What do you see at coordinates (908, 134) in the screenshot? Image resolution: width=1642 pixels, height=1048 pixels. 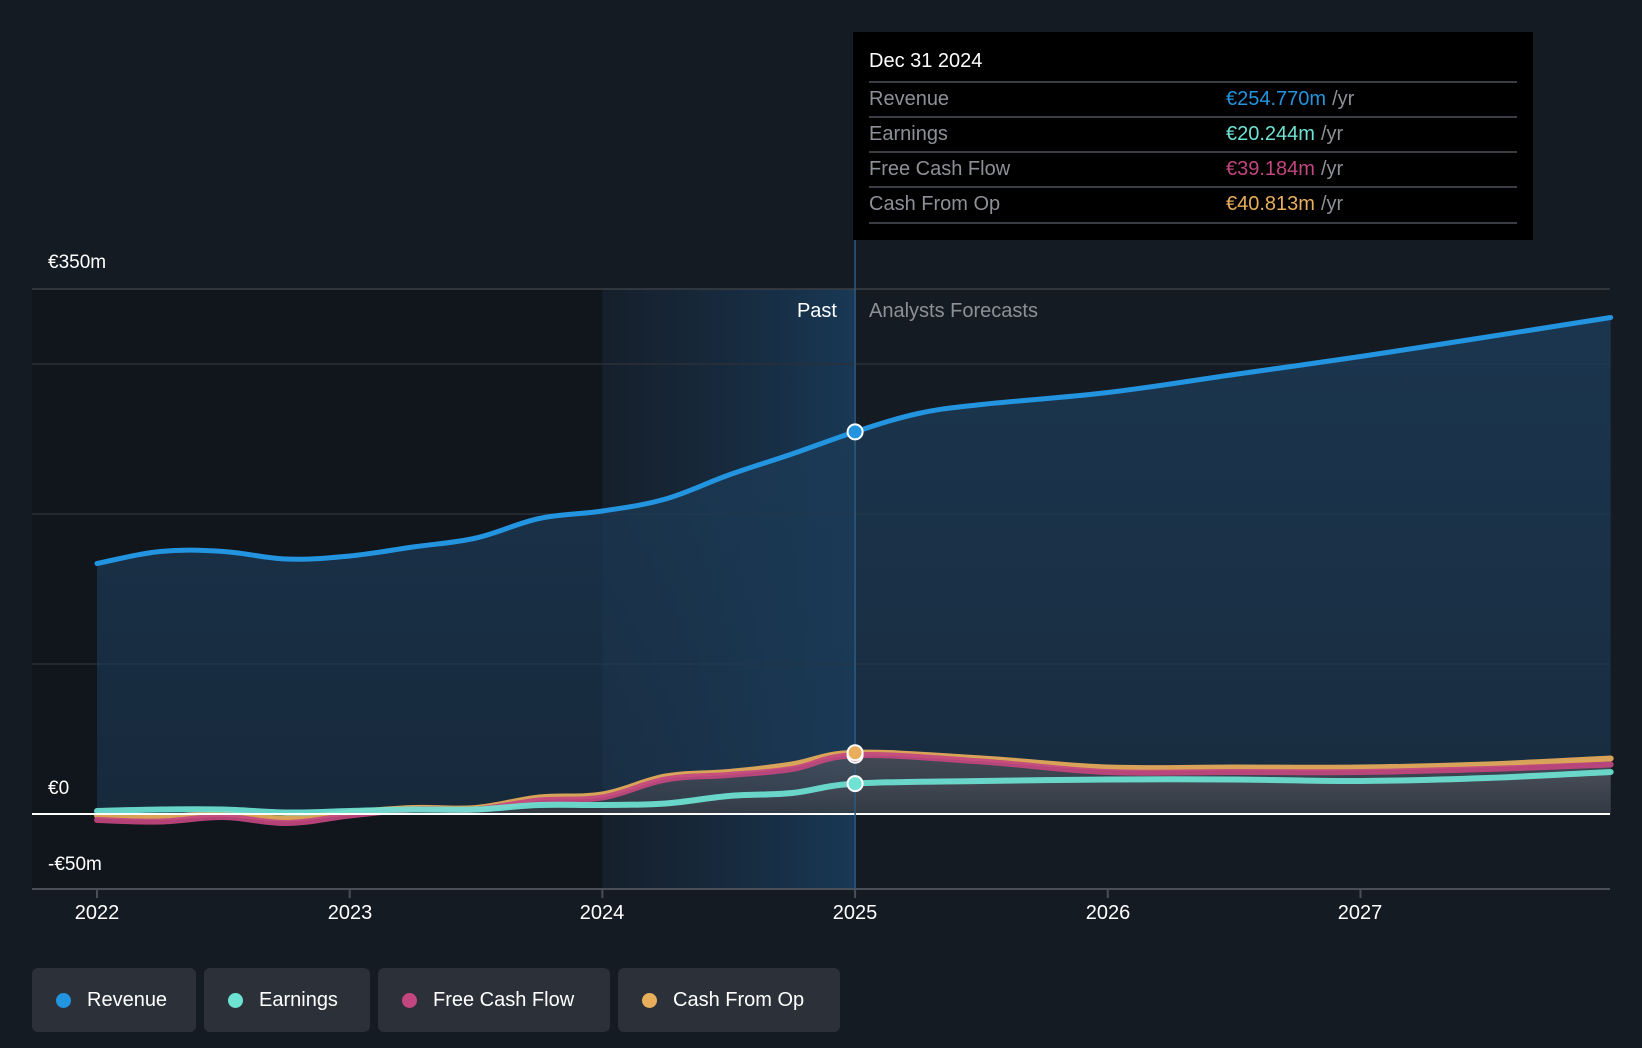 I see `tooltip-label: Earnings` at bounding box center [908, 134].